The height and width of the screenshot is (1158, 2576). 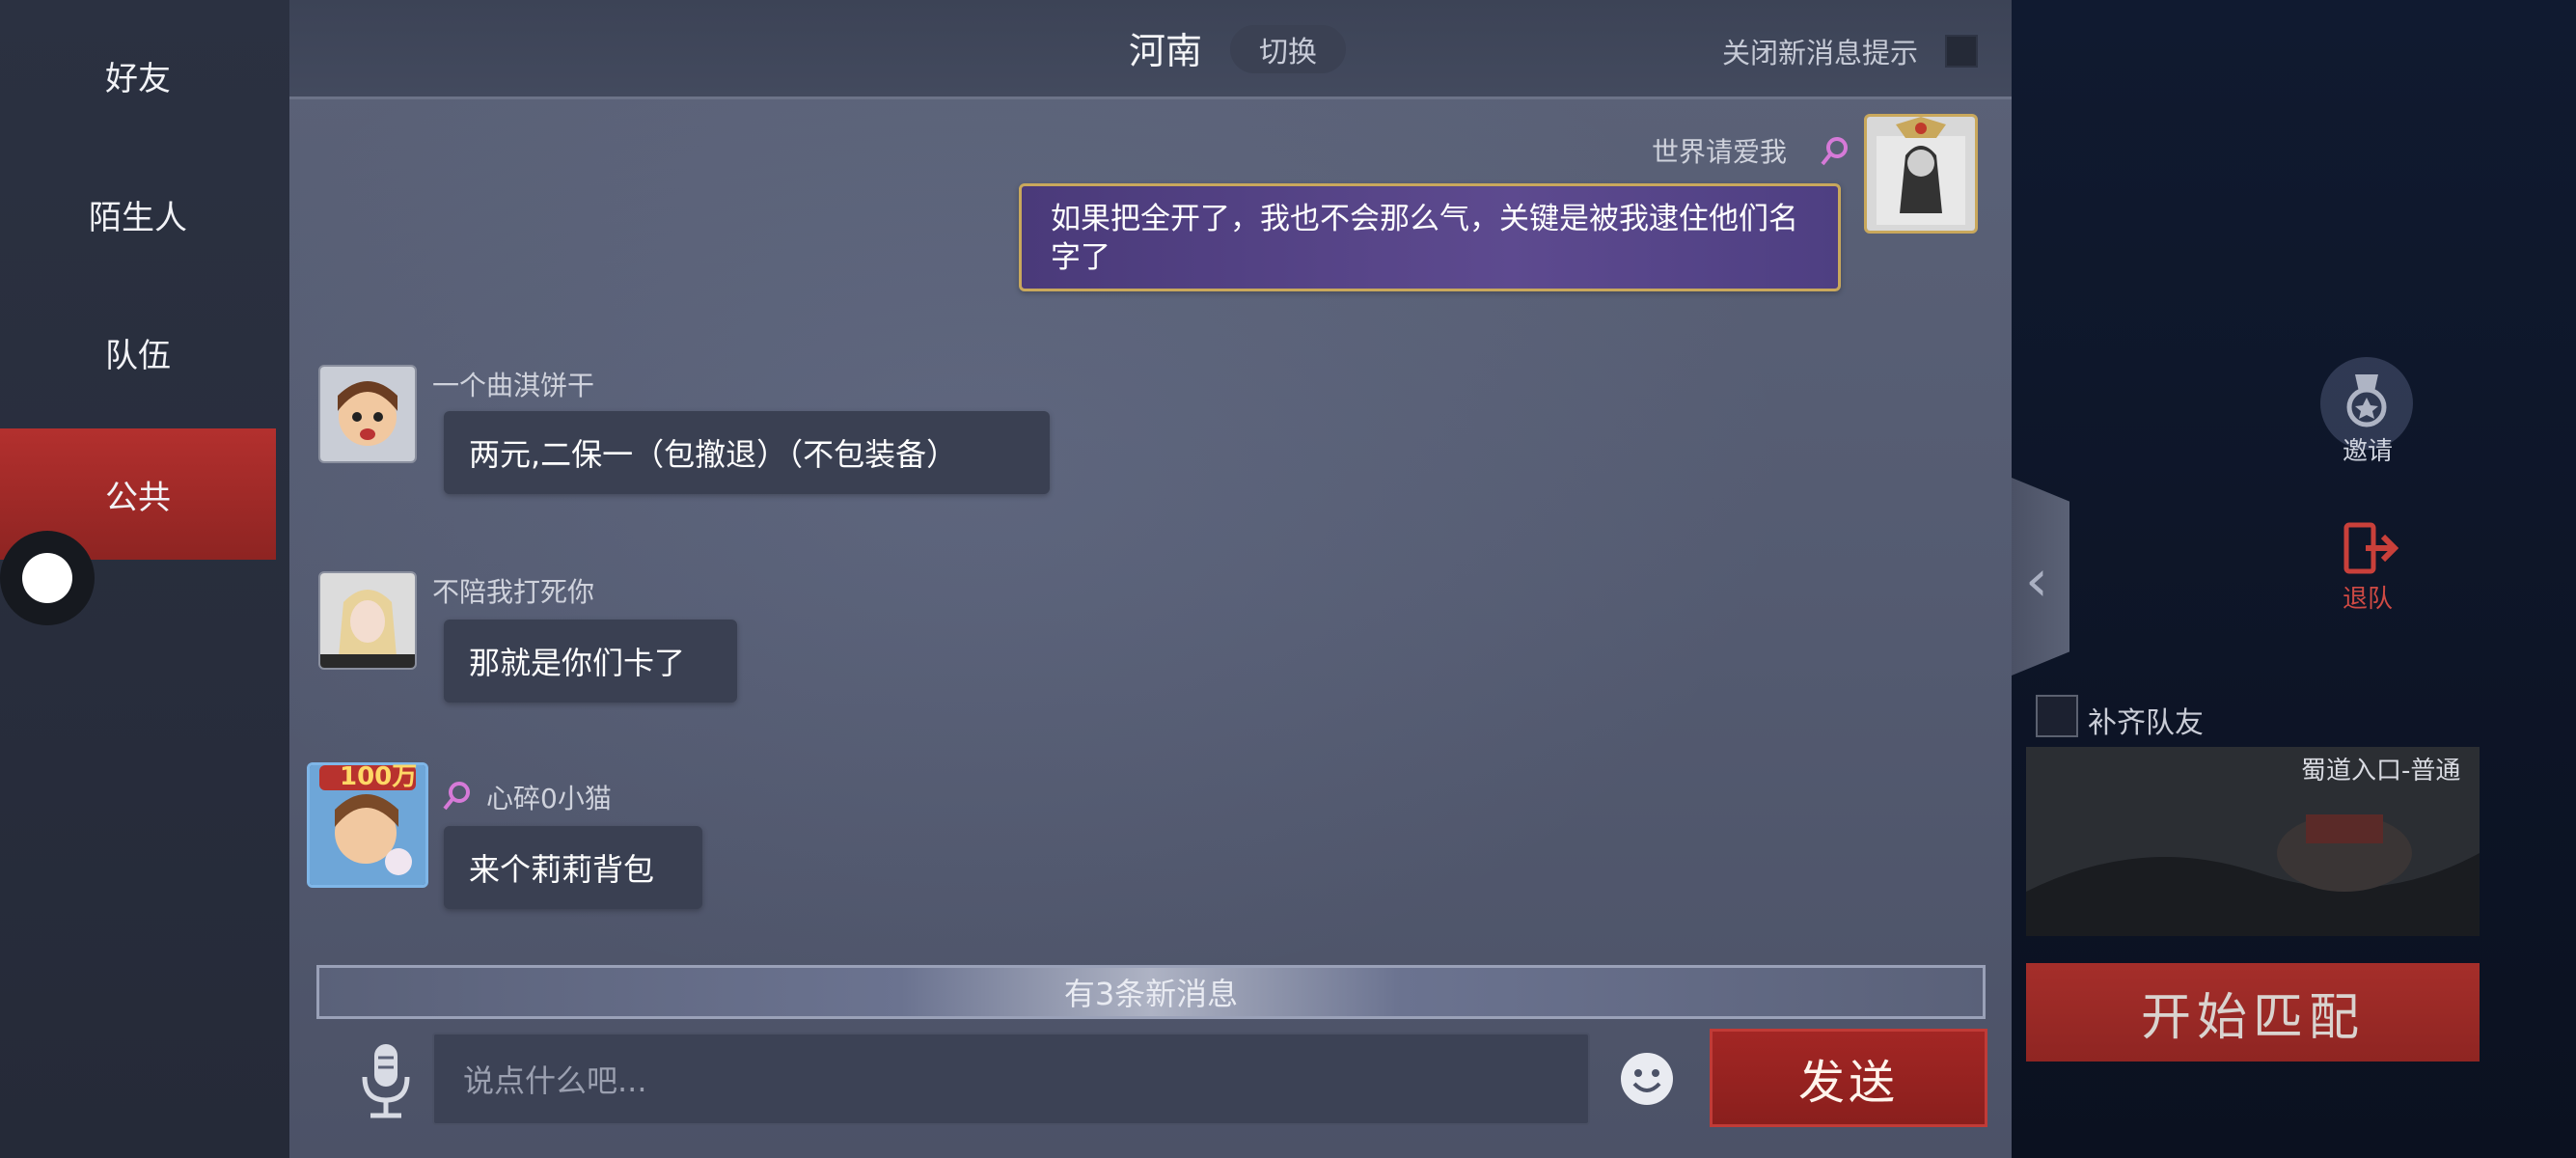 What do you see at coordinates (1820, 53) in the screenshot?
I see `notify-toggle-label: 关闭新消息提示` at bounding box center [1820, 53].